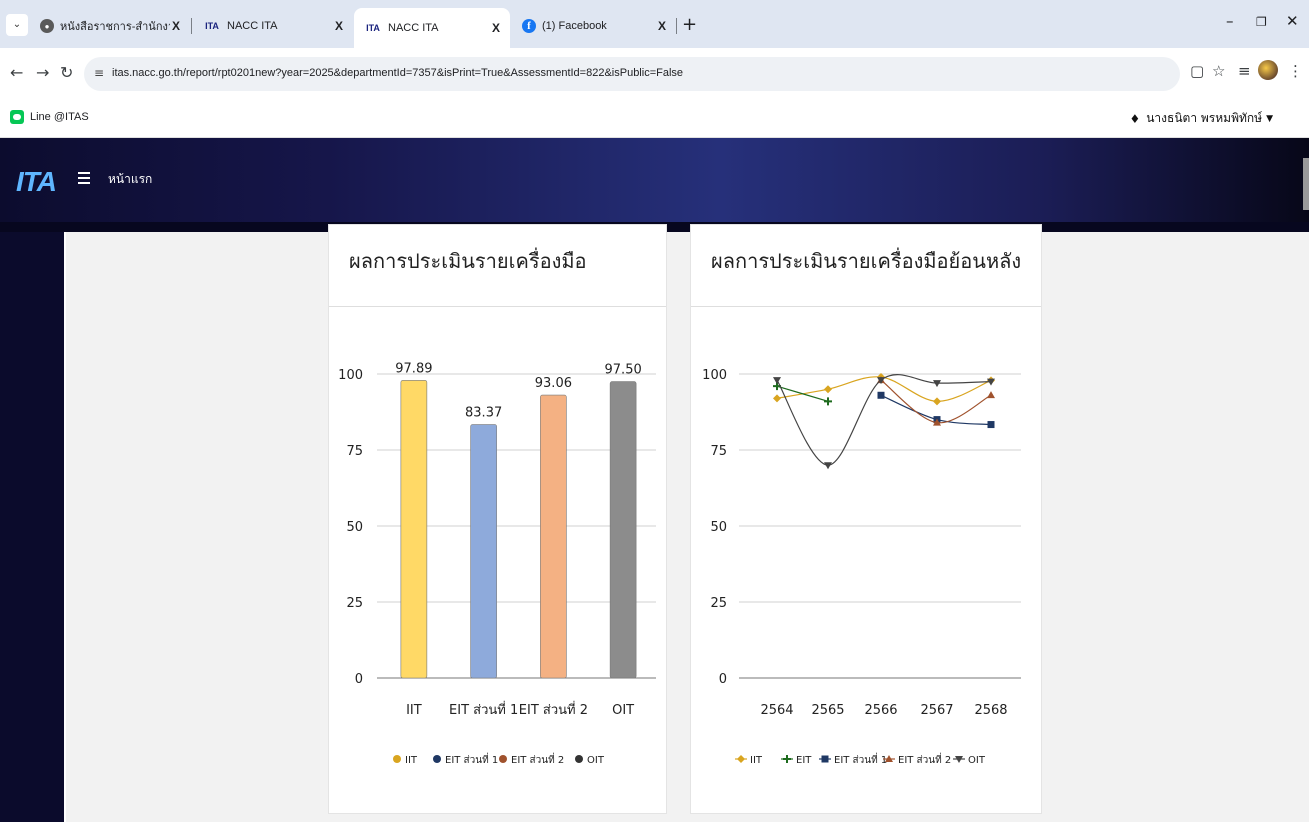 The width and height of the screenshot is (1309, 822). Describe the element at coordinates (110, 26) in the screenshot. I see `tab-gov-document: ● หนังสือราชการ-สำนักงานส่งเสริมการ X` at that location.